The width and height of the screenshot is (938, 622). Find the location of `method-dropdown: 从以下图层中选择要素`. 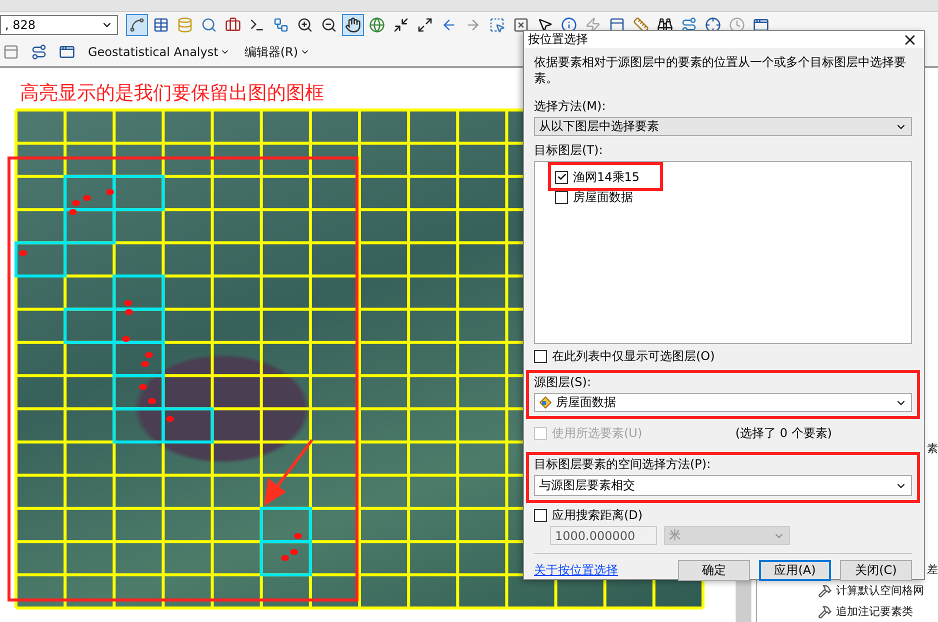

method-dropdown: 从以下图层中选择要素 is located at coordinates (723, 126).